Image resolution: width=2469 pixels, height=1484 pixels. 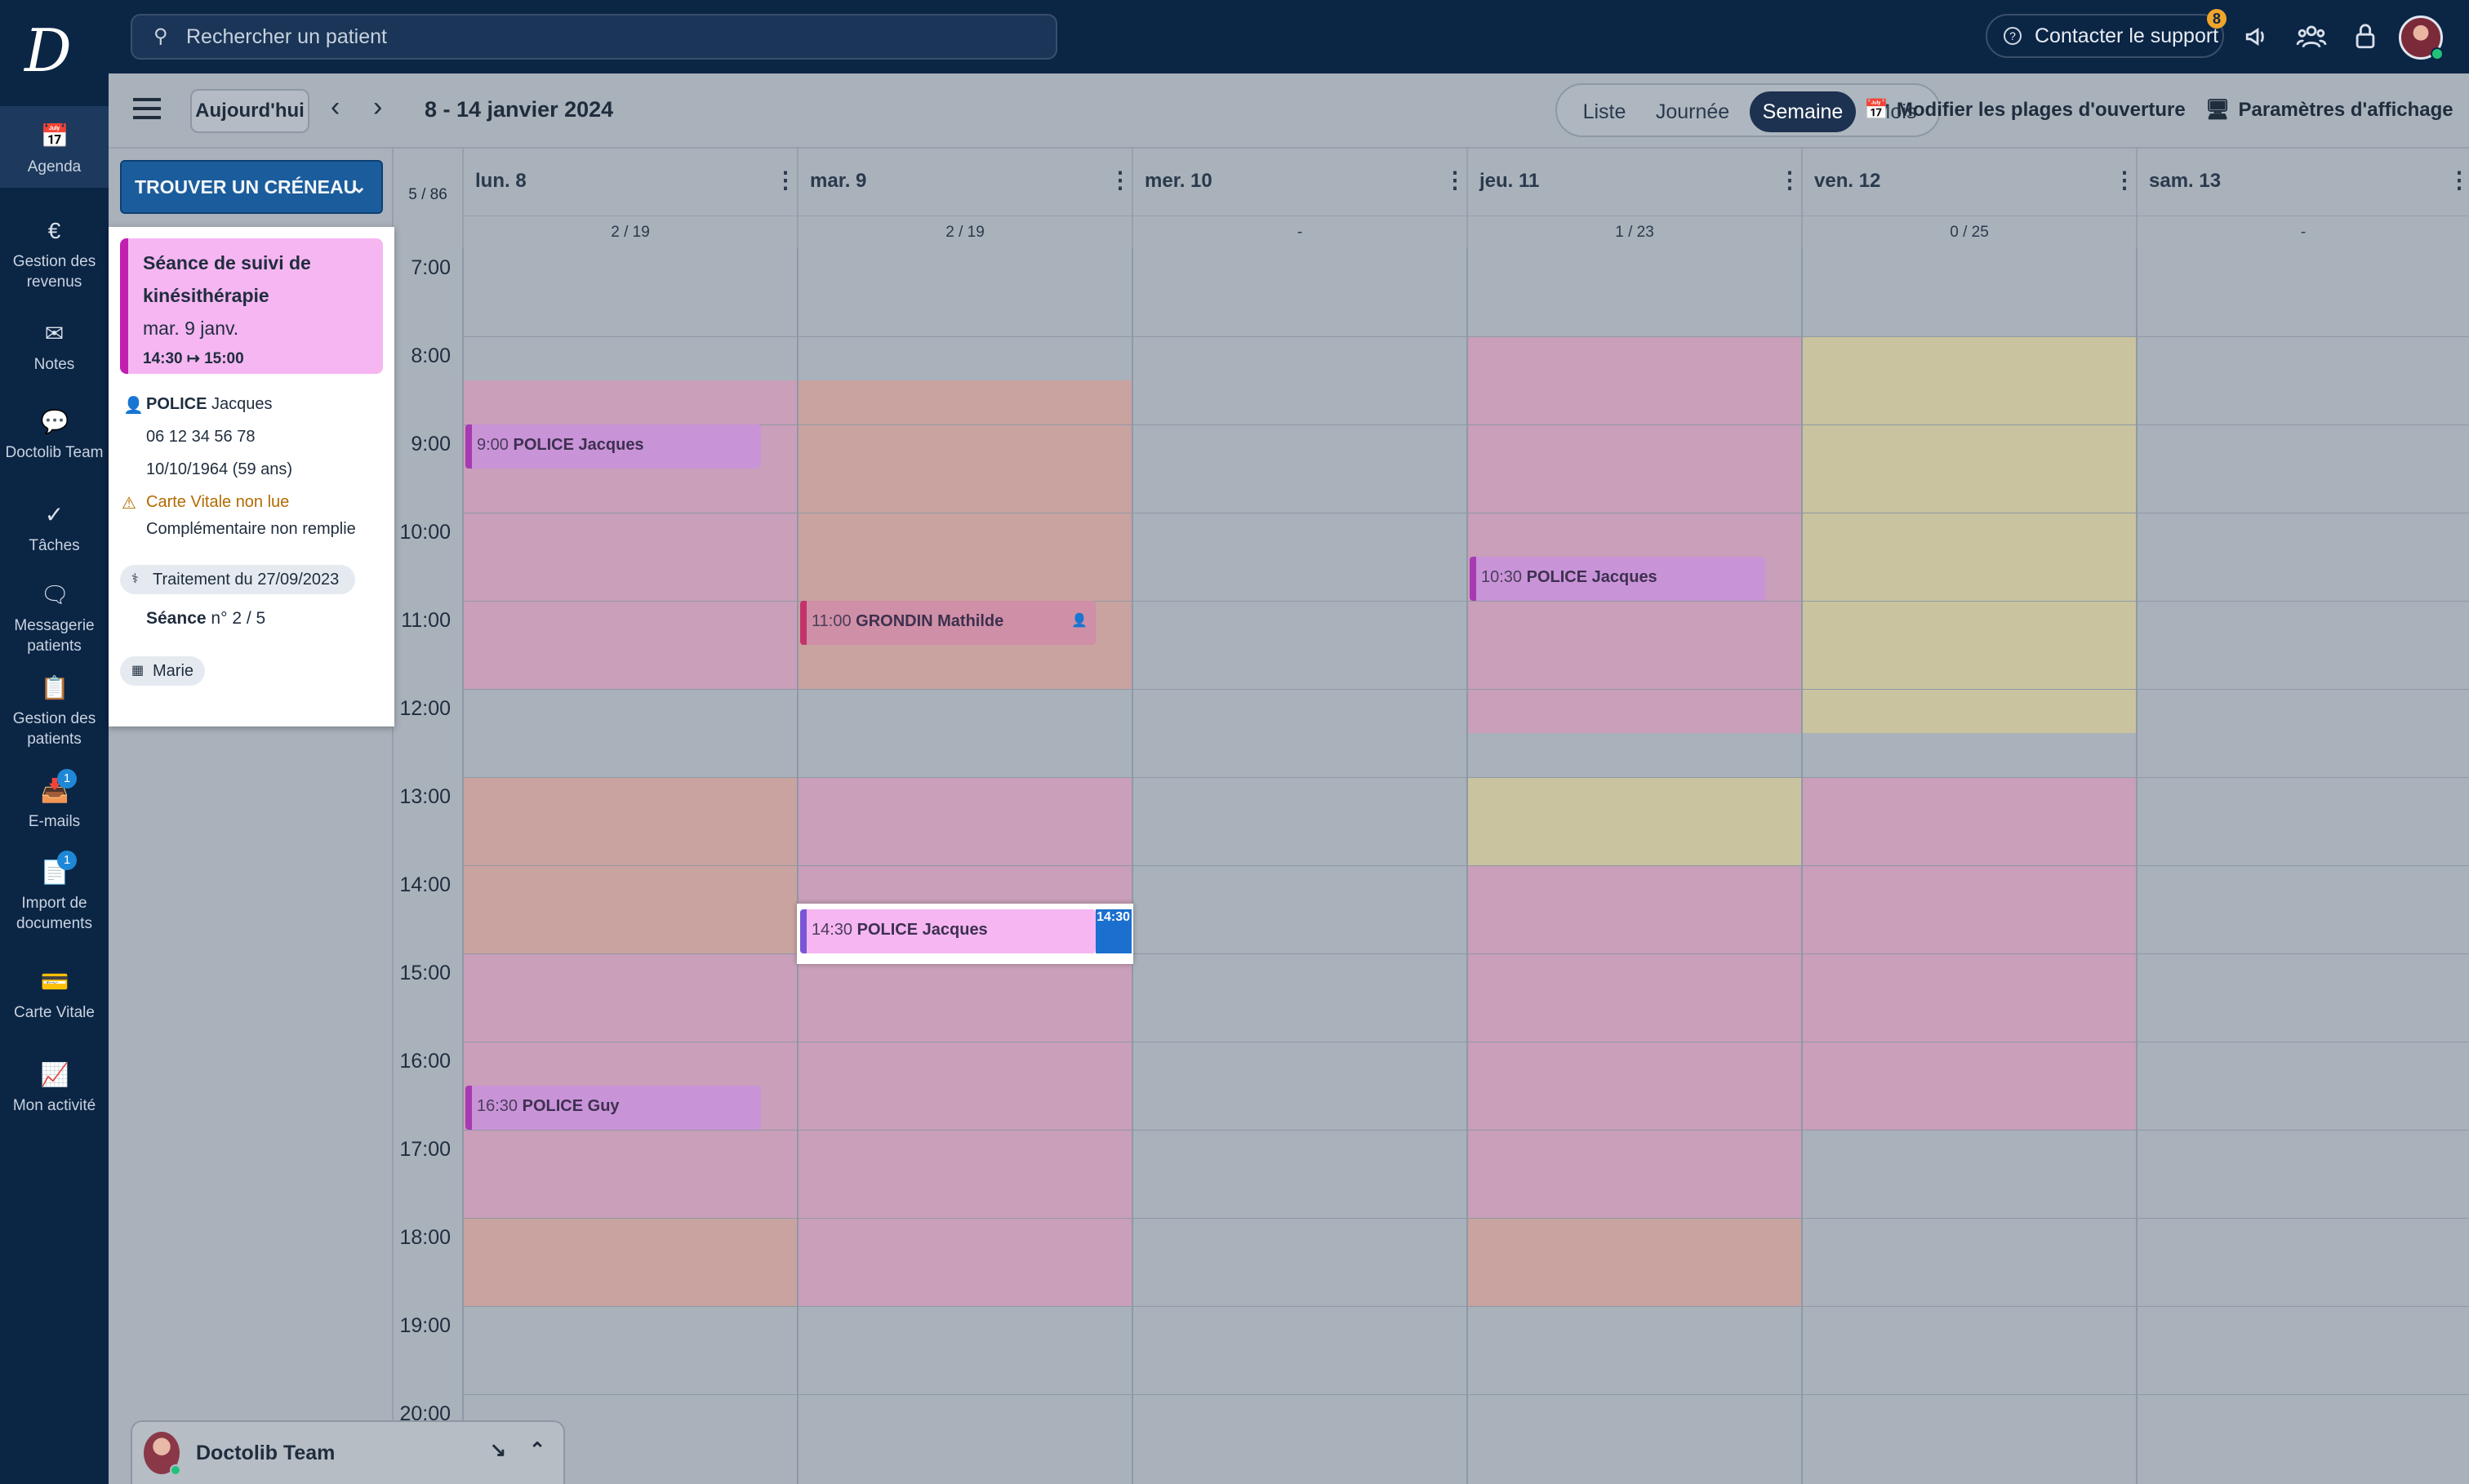 I want to click on appointment-time: 10:30, so click(x=1502, y=577).